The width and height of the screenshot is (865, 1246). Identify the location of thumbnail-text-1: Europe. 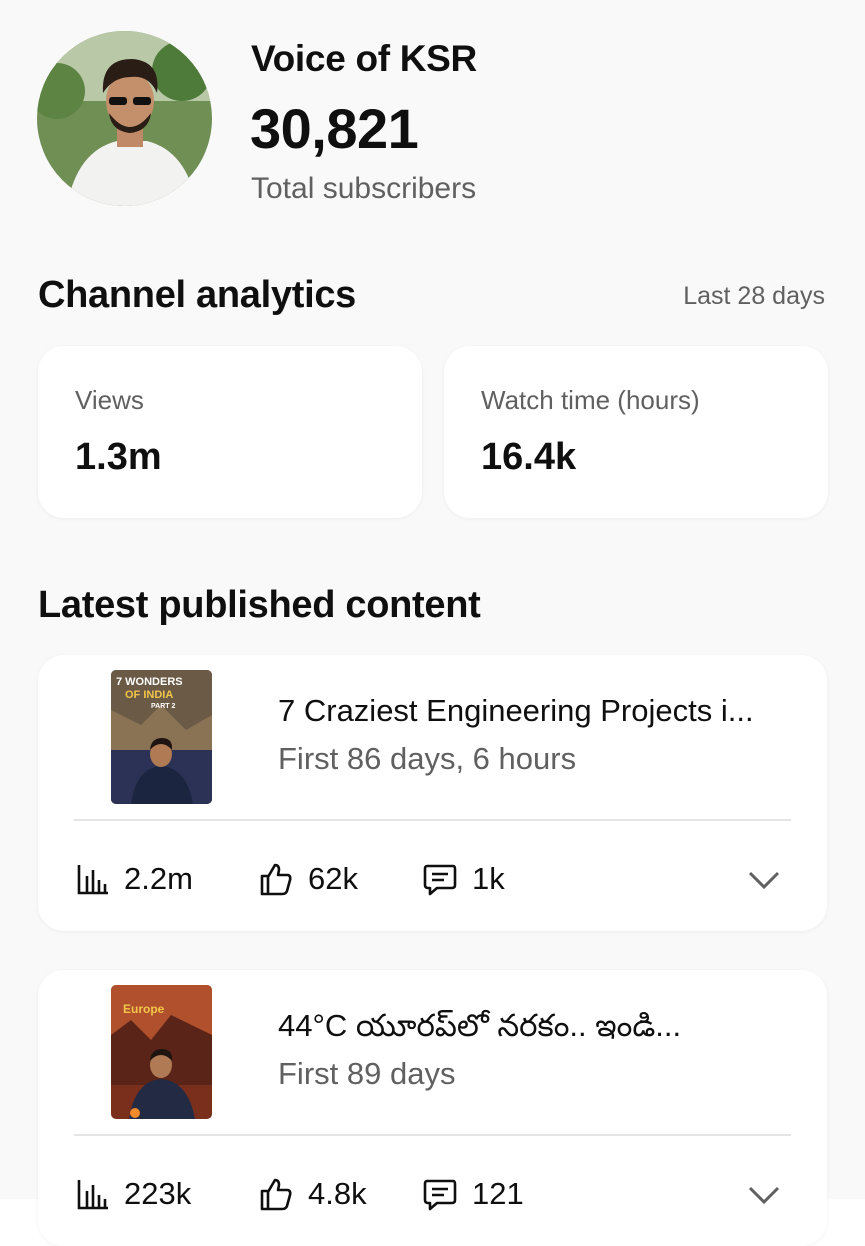
(144, 1009).